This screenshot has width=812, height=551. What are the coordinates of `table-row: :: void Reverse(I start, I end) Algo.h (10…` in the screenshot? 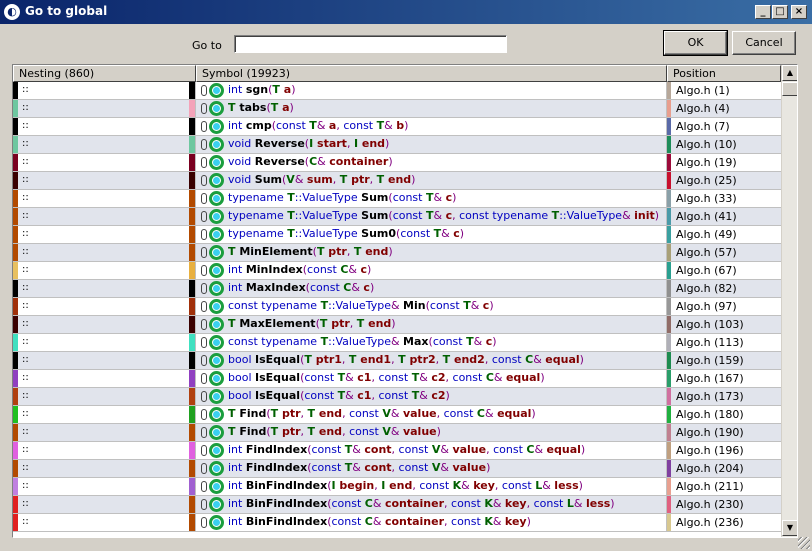 It's located at (397, 145).